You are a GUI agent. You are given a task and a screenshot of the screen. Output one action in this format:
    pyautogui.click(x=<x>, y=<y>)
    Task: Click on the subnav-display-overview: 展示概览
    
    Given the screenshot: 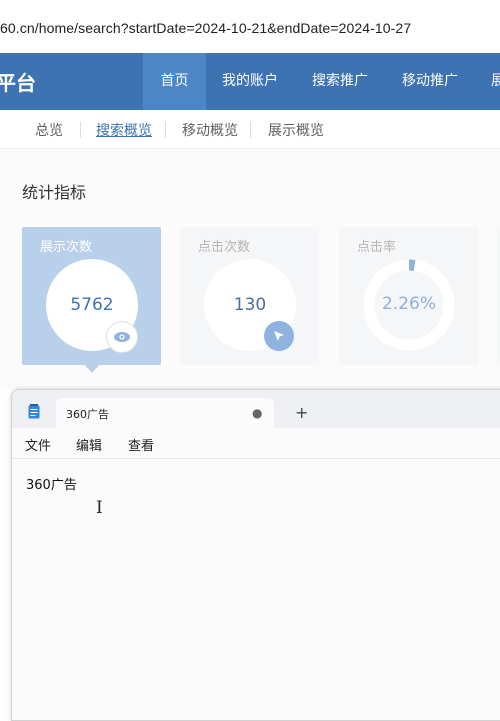 What is the action you would take?
    pyautogui.click(x=296, y=130)
    